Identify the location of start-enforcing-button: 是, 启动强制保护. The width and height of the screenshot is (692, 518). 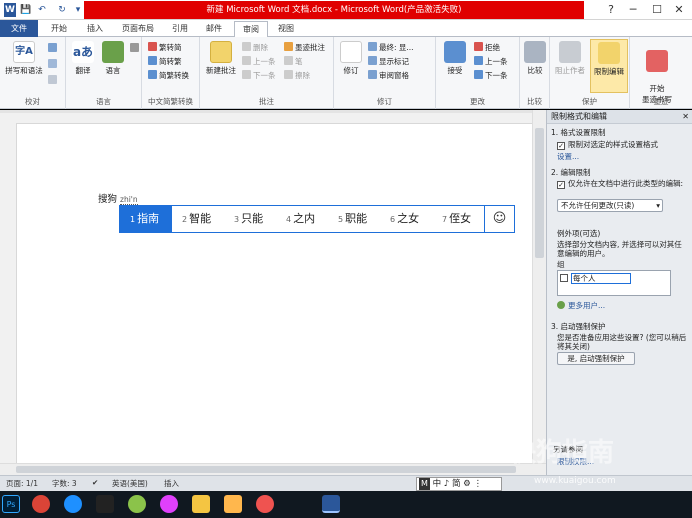
(596, 358).